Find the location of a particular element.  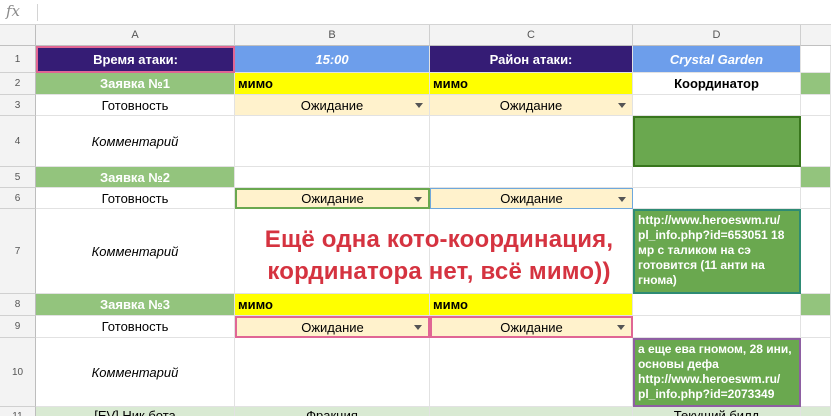

cell-b4 is located at coordinates (332, 141).